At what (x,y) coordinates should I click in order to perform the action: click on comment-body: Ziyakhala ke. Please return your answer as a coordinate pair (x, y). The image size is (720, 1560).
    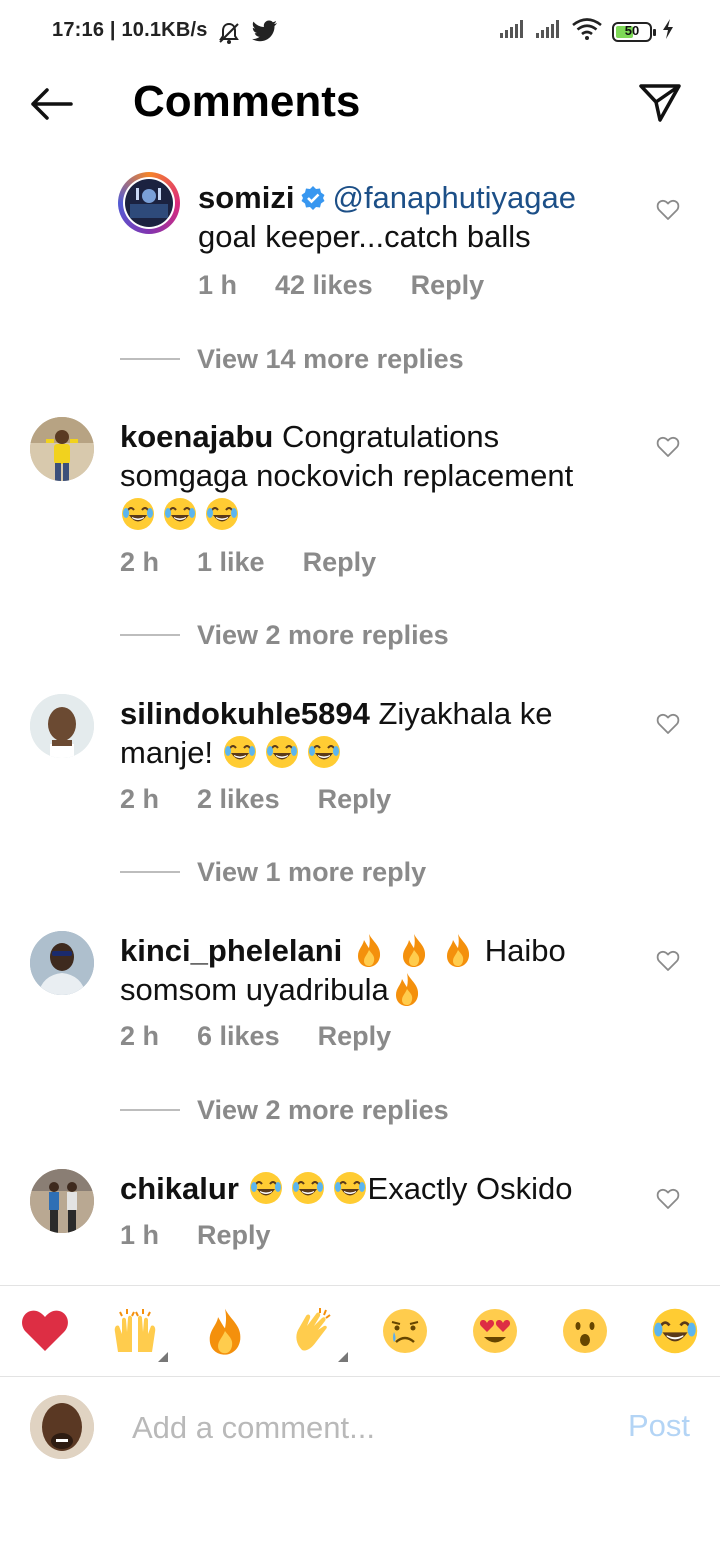
    Looking at the image, I should click on (465, 713).